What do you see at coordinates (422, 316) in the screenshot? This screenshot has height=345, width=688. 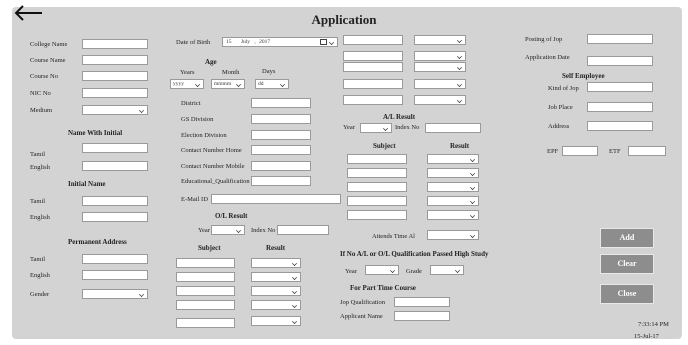 I see `applicant-name-input` at bounding box center [422, 316].